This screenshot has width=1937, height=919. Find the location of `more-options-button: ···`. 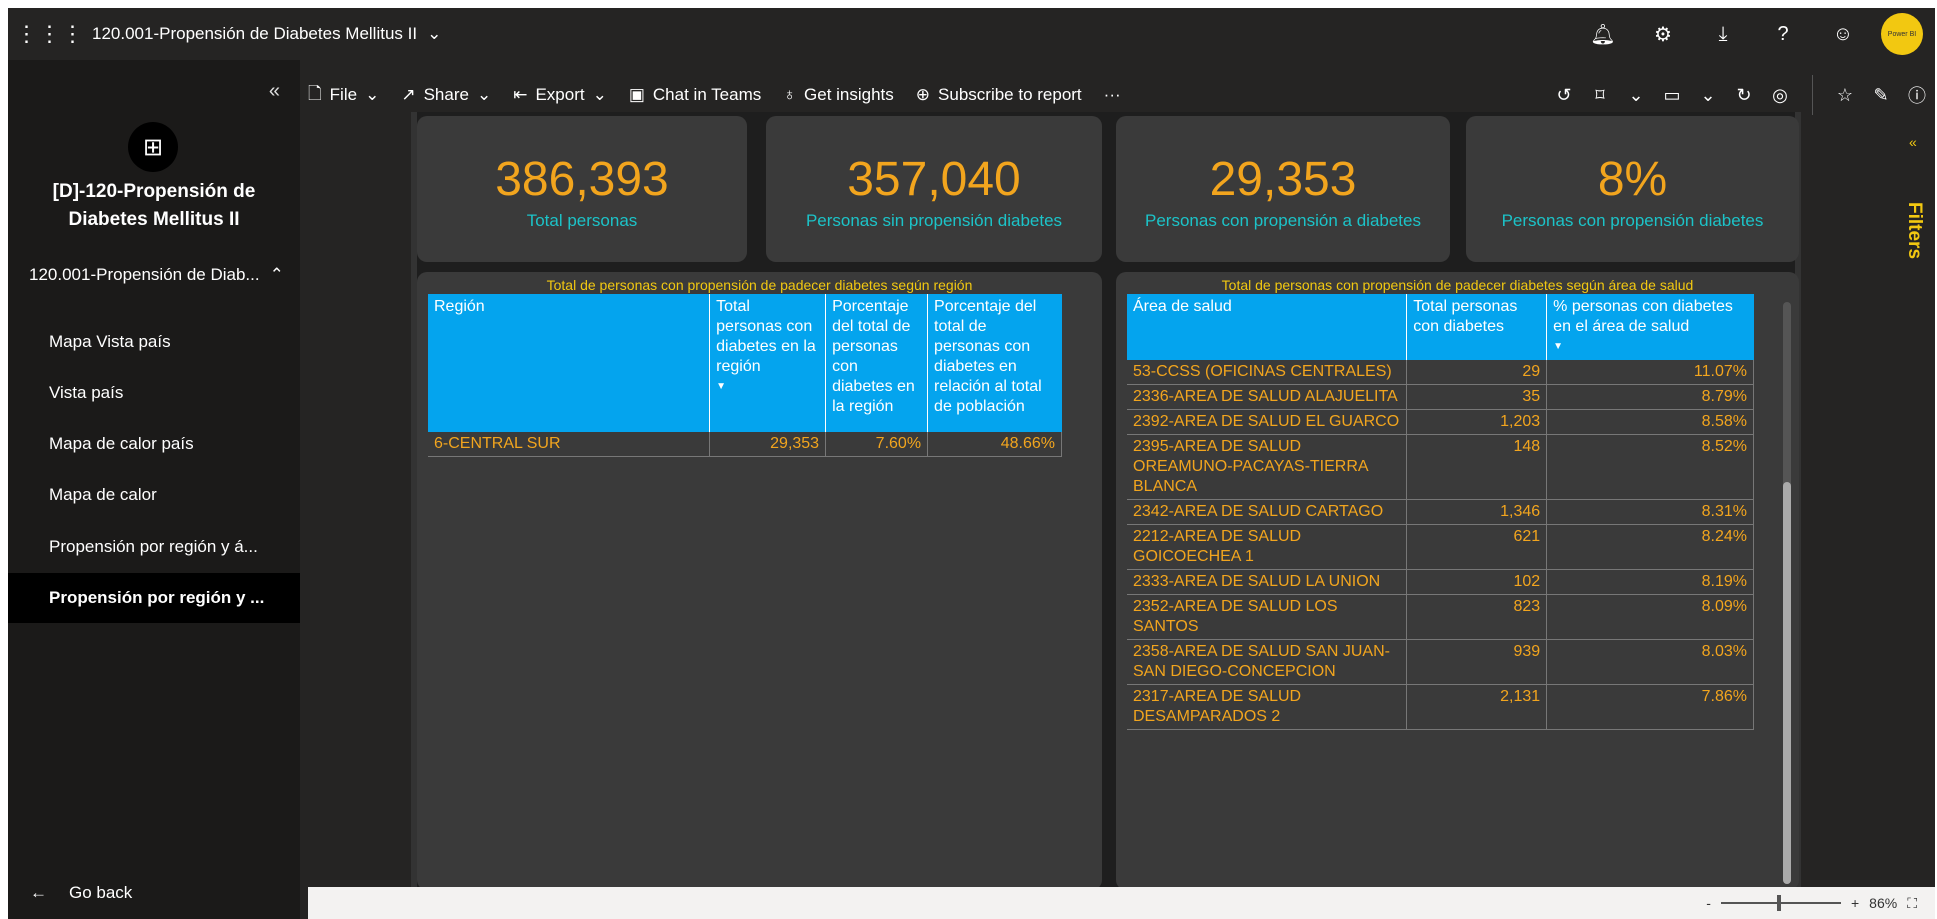

more-options-button: ··· is located at coordinates (1112, 95).